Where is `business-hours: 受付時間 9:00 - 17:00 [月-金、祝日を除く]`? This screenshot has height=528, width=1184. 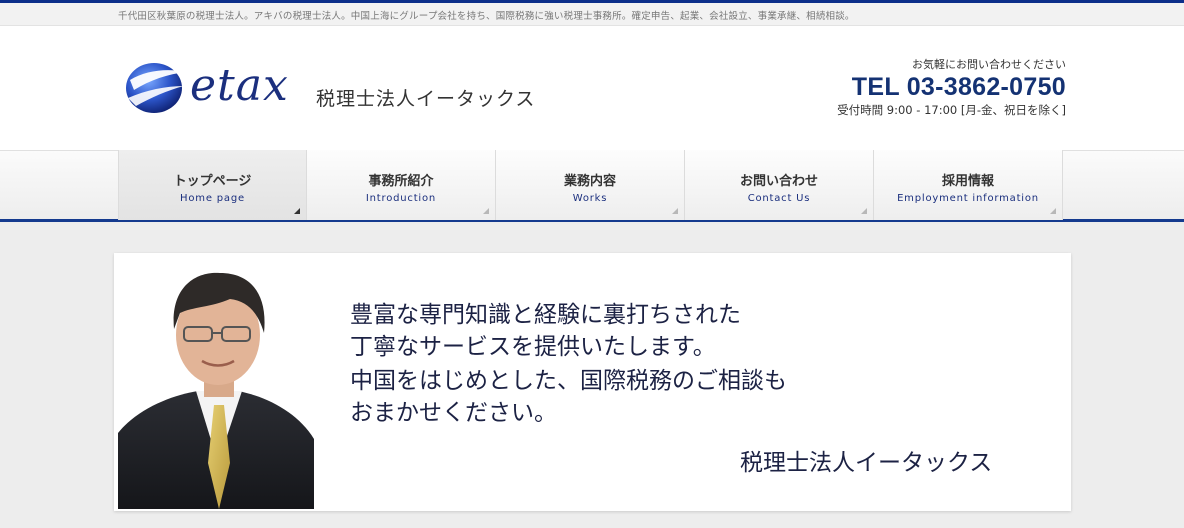 business-hours: 受付時間 9:00 - 17:00 [月-金、祝日を除く] is located at coordinates (951, 110).